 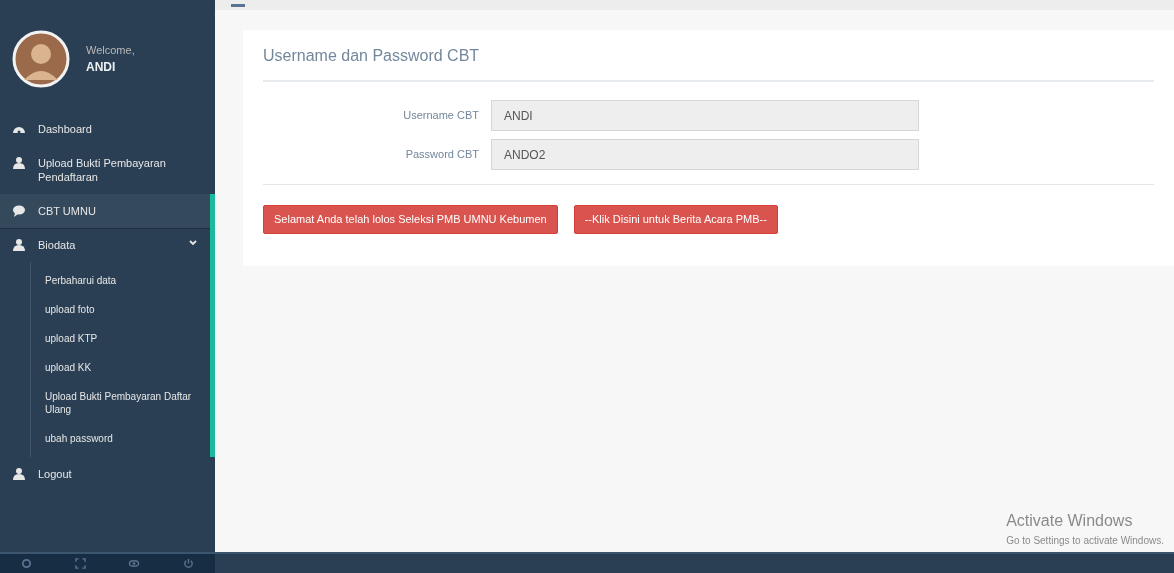 What do you see at coordinates (107, 129) in the screenshot?
I see `menu-item: Dashboard` at bounding box center [107, 129].